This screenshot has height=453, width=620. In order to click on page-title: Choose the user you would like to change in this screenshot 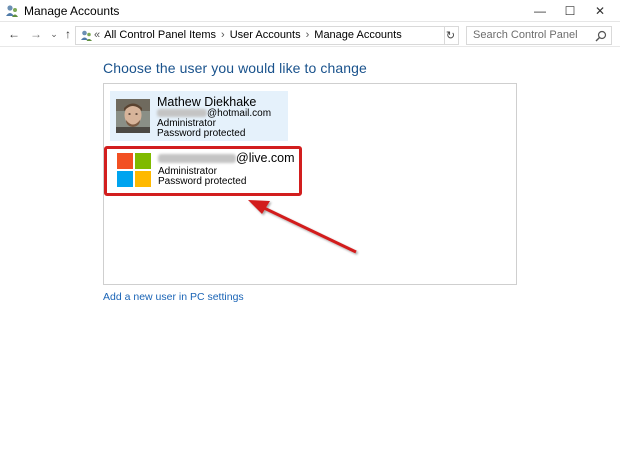, I will do `click(235, 68)`.